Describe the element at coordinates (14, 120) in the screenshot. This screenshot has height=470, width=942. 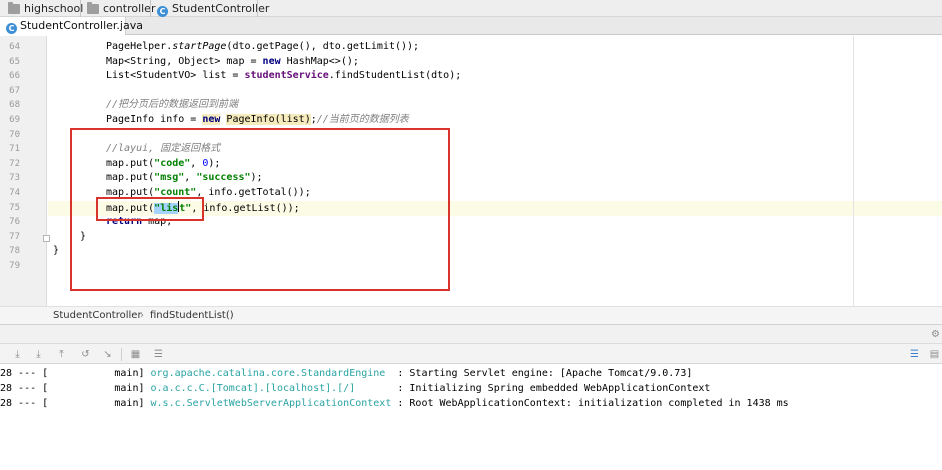
I see `line-number: 69` at that location.